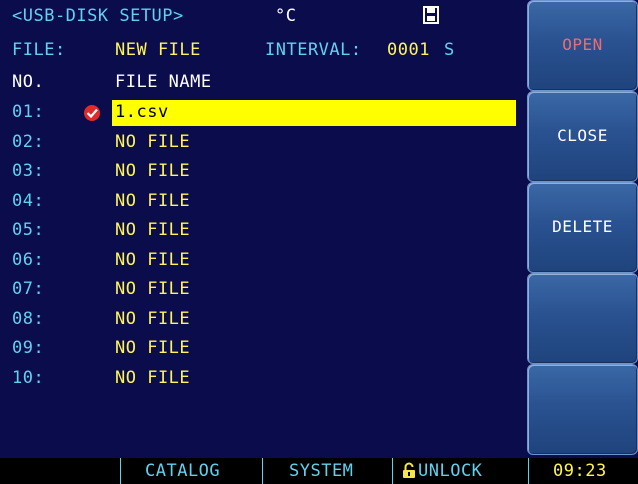  I want to click on column-file-name: FILE NAME, so click(163, 82).